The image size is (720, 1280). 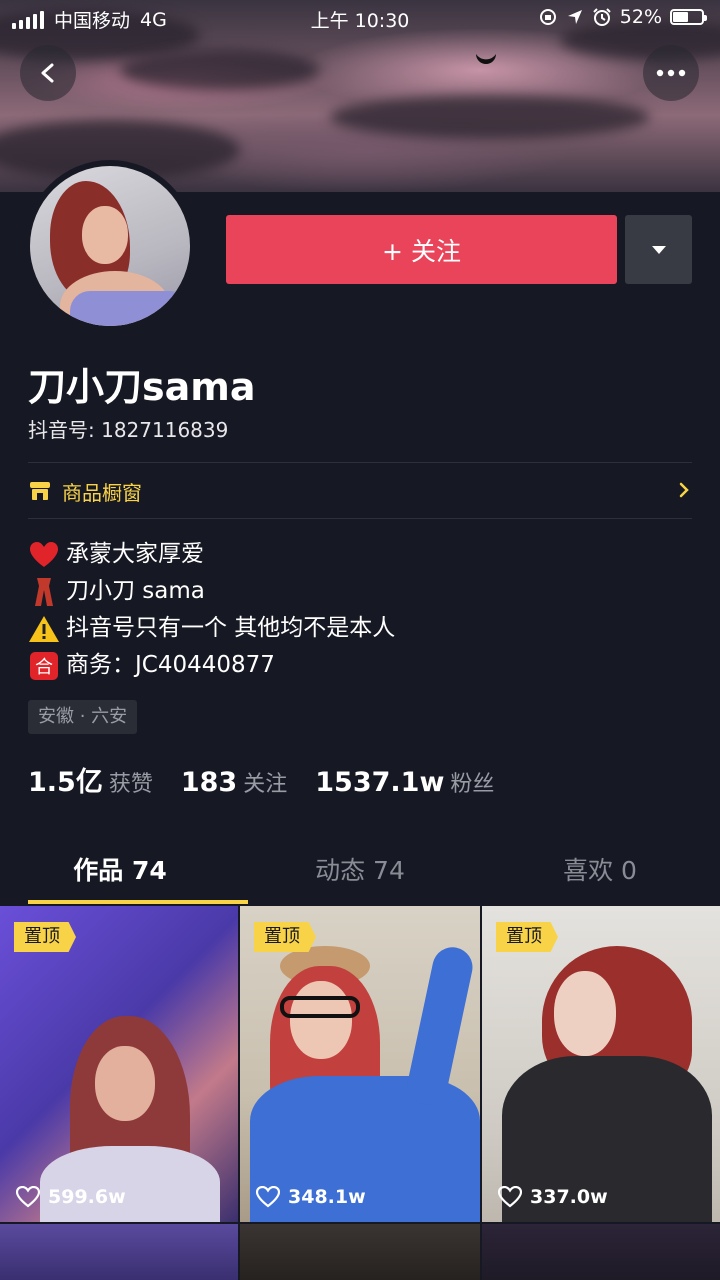 I want to click on back-arrow-icon, so click(x=47, y=73).